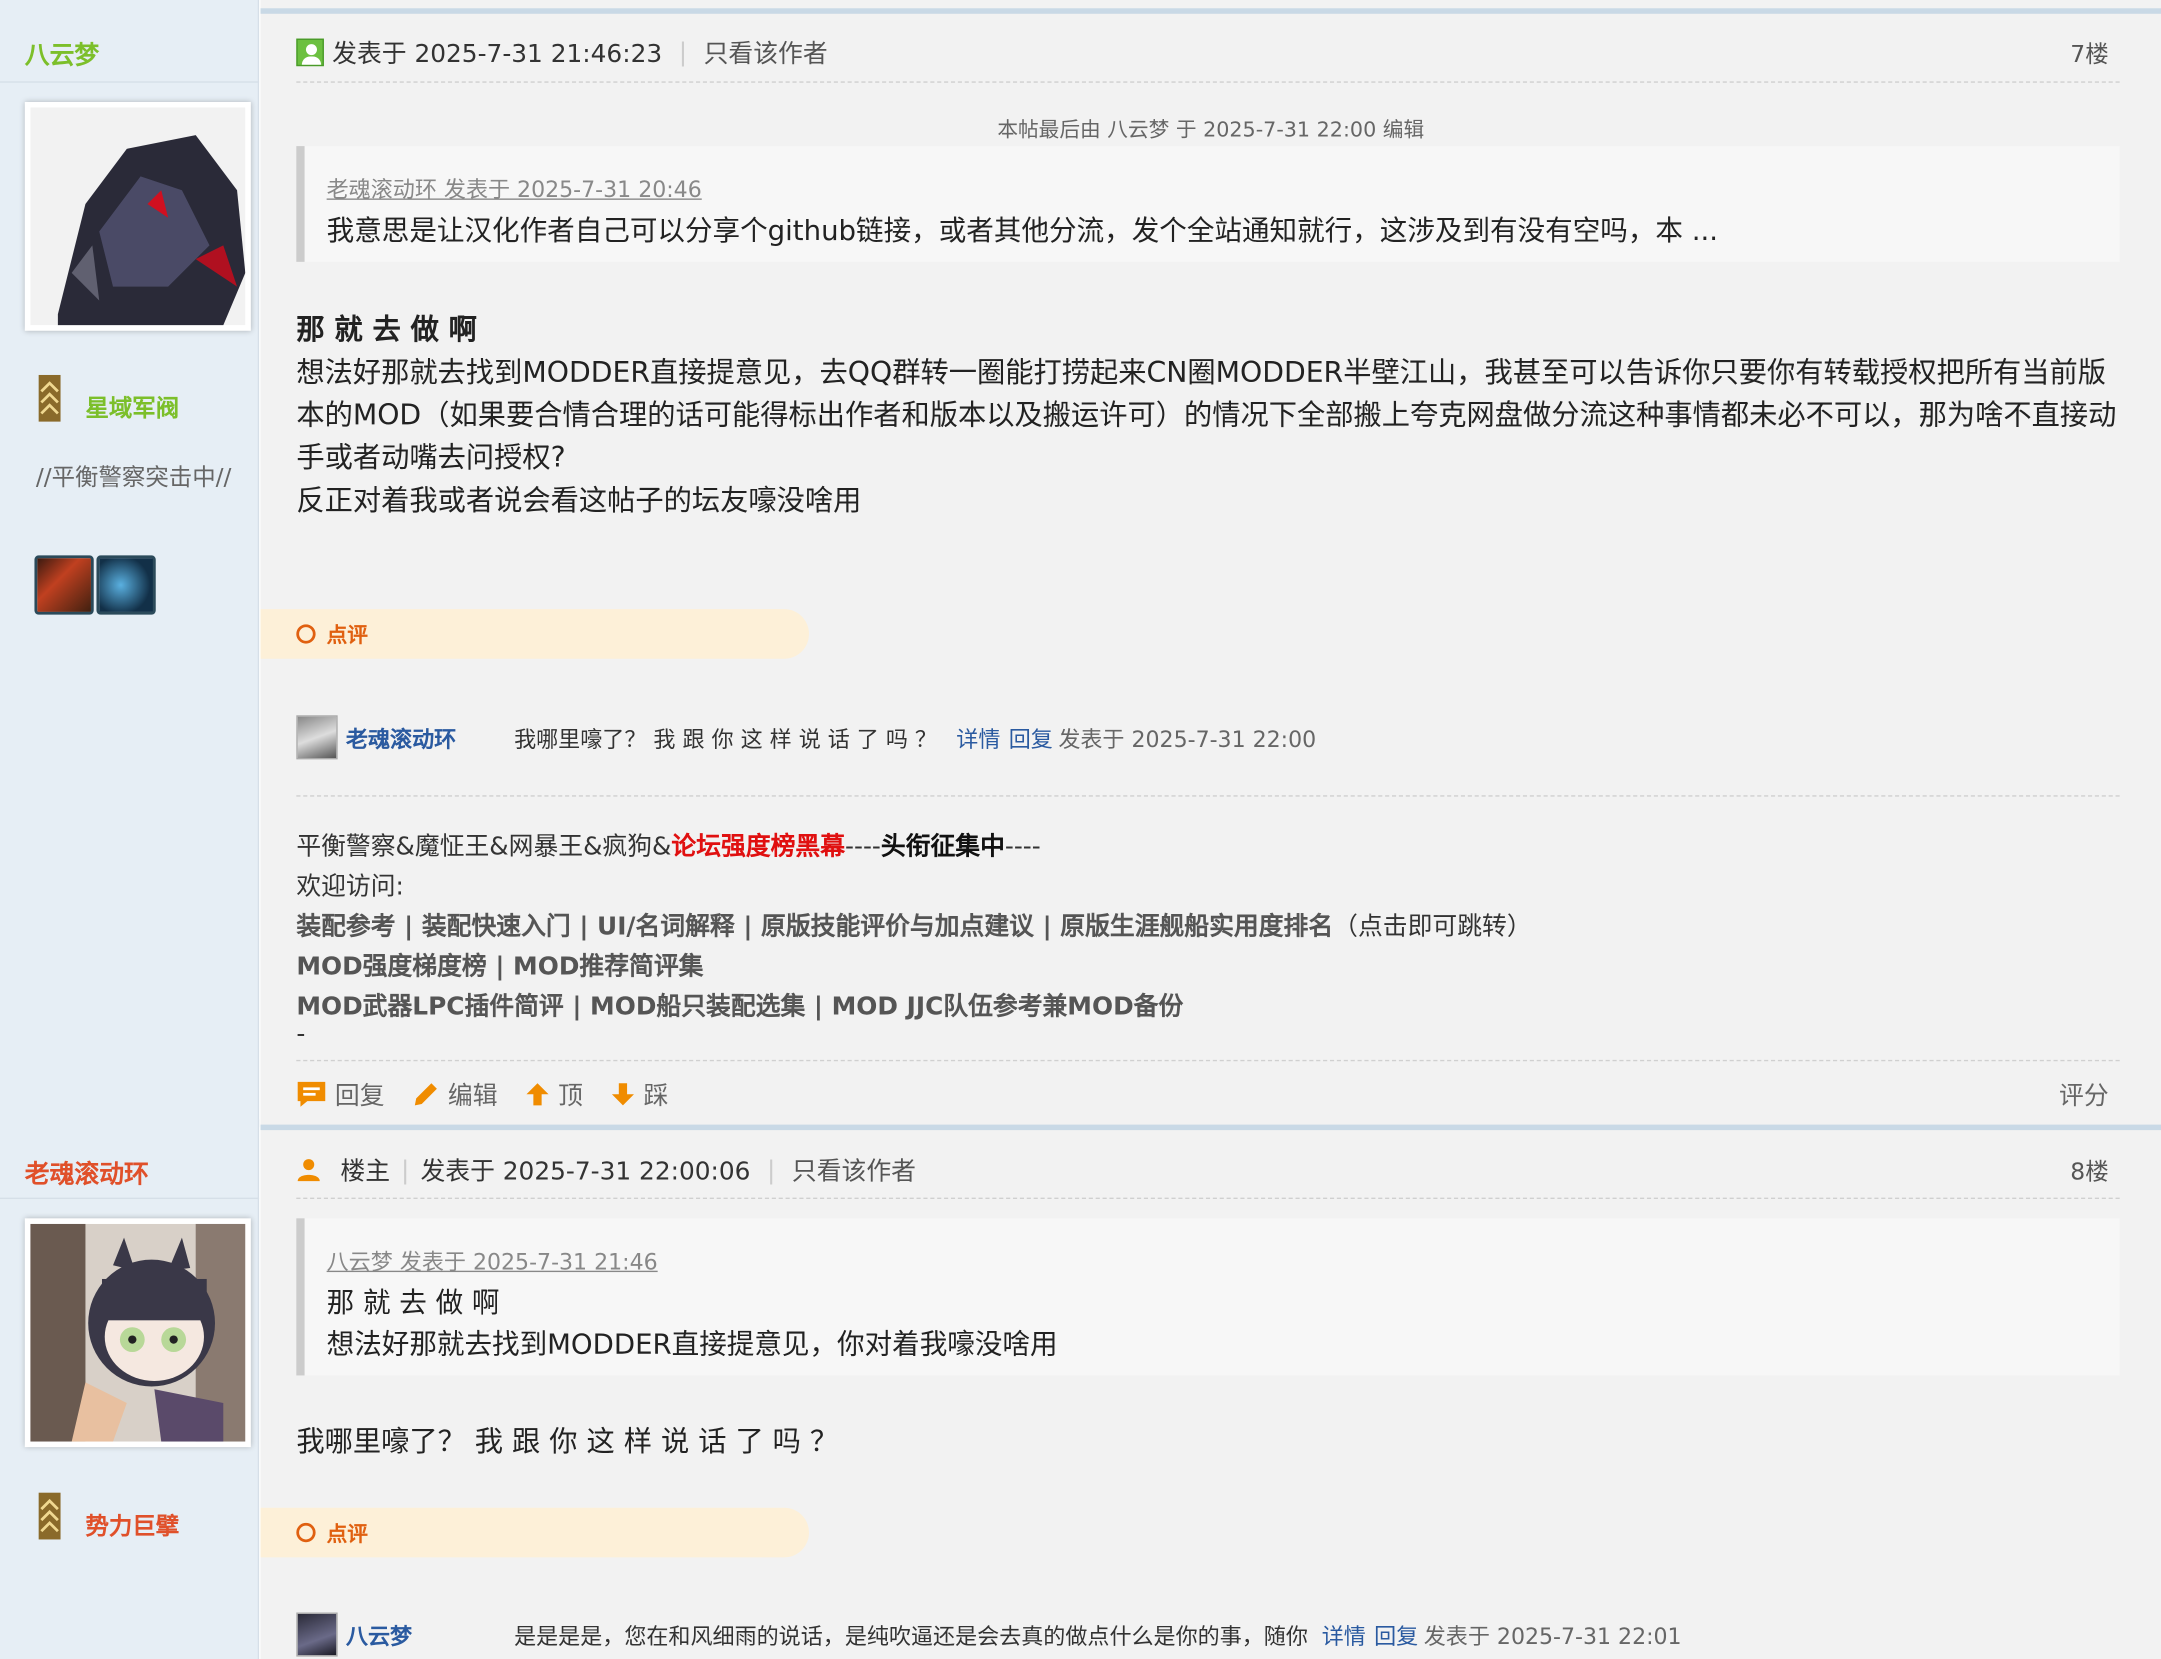  I want to click on post-header: 楼主 | 发表于 2025-7-31 22:00:06 | 只看该作者, so click(1207, 1170).